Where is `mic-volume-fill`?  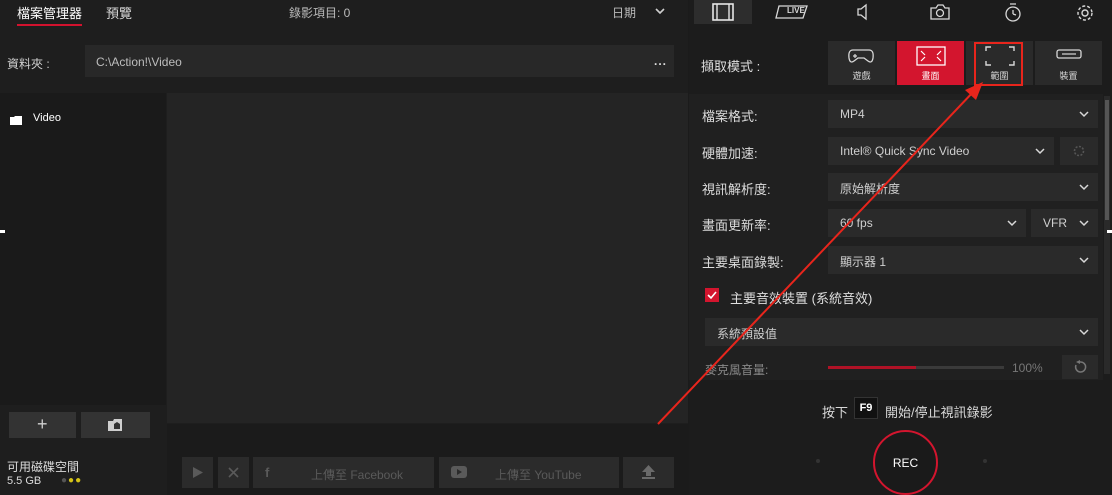 mic-volume-fill is located at coordinates (872, 367).